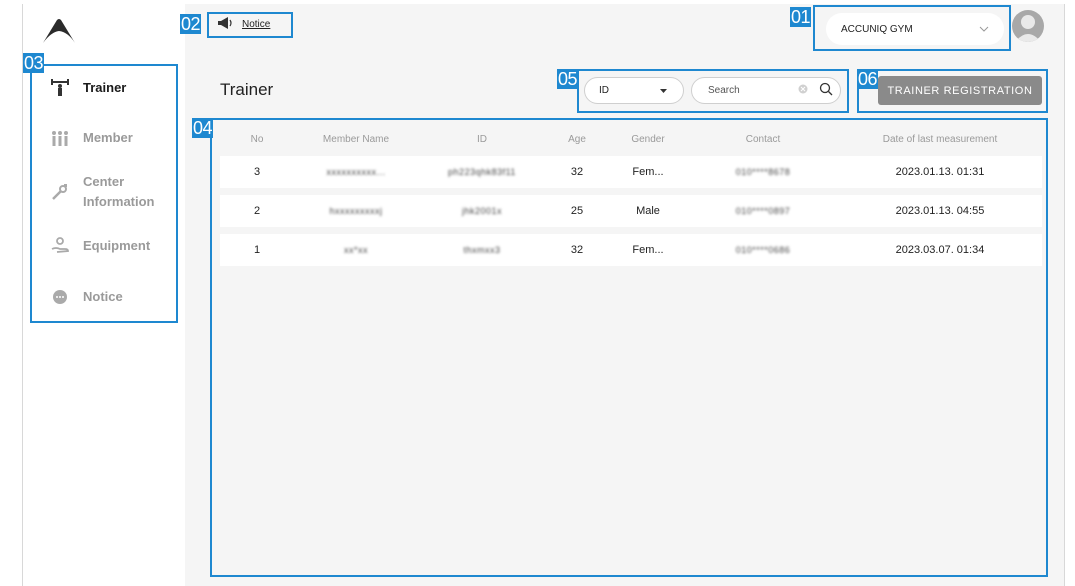  Describe the element at coordinates (34, 63) in the screenshot. I see `annotation-label-03: 03` at that location.